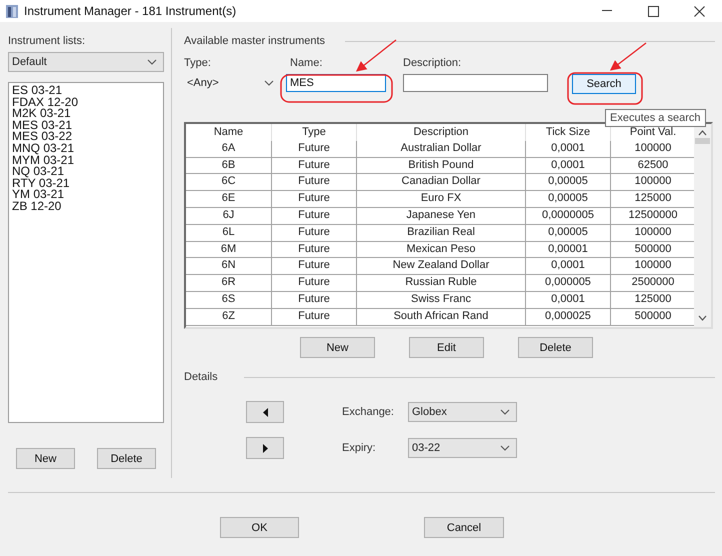 This screenshot has height=556, width=722. What do you see at coordinates (86, 160) in the screenshot?
I see `list-item: MYM 03-21` at bounding box center [86, 160].